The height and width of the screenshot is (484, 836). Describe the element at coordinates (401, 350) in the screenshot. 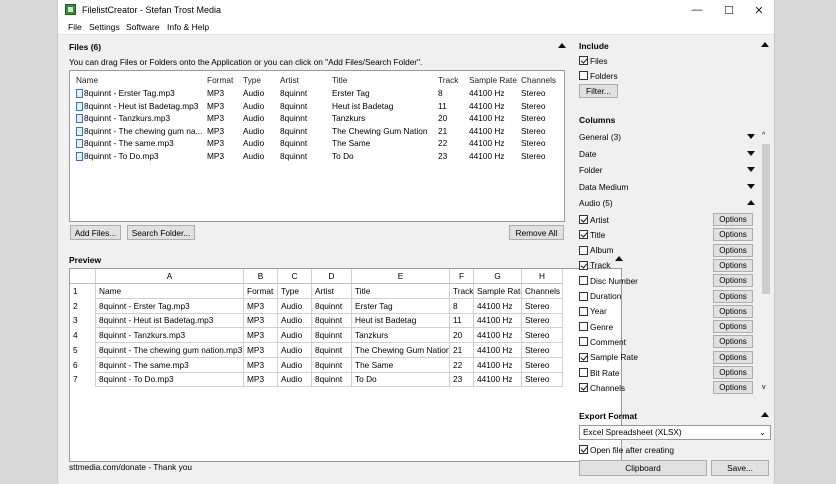

I see `grid-cell: The Chewing Gum Nation` at that location.